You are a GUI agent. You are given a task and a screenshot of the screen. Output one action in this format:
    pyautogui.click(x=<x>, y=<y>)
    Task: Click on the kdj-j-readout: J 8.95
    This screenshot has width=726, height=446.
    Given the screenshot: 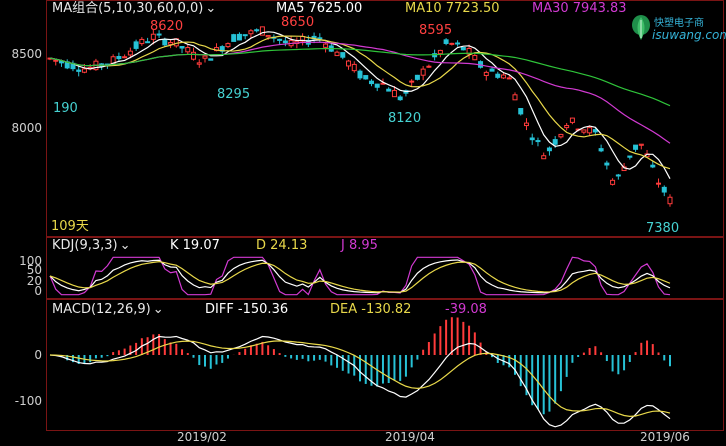 What is the action you would take?
    pyautogui.click(x=359, y=245)
    